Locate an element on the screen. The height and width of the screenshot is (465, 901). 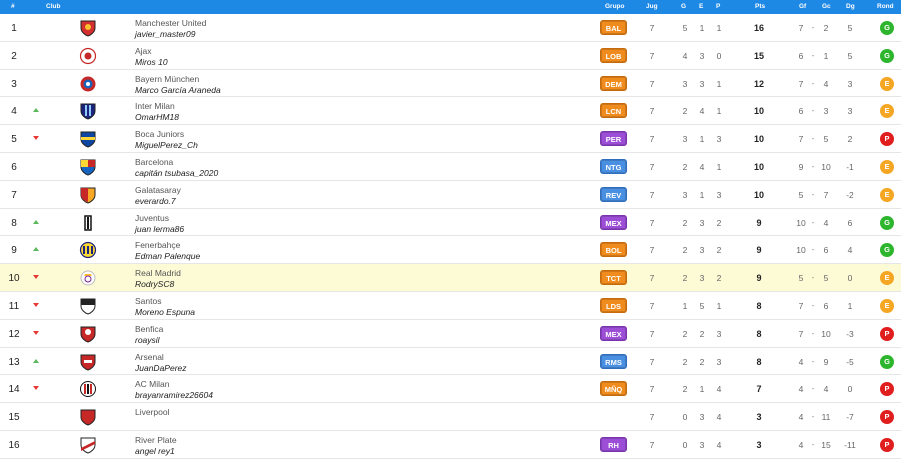
club-name: Barcelona is located at coordinates (154, 162).